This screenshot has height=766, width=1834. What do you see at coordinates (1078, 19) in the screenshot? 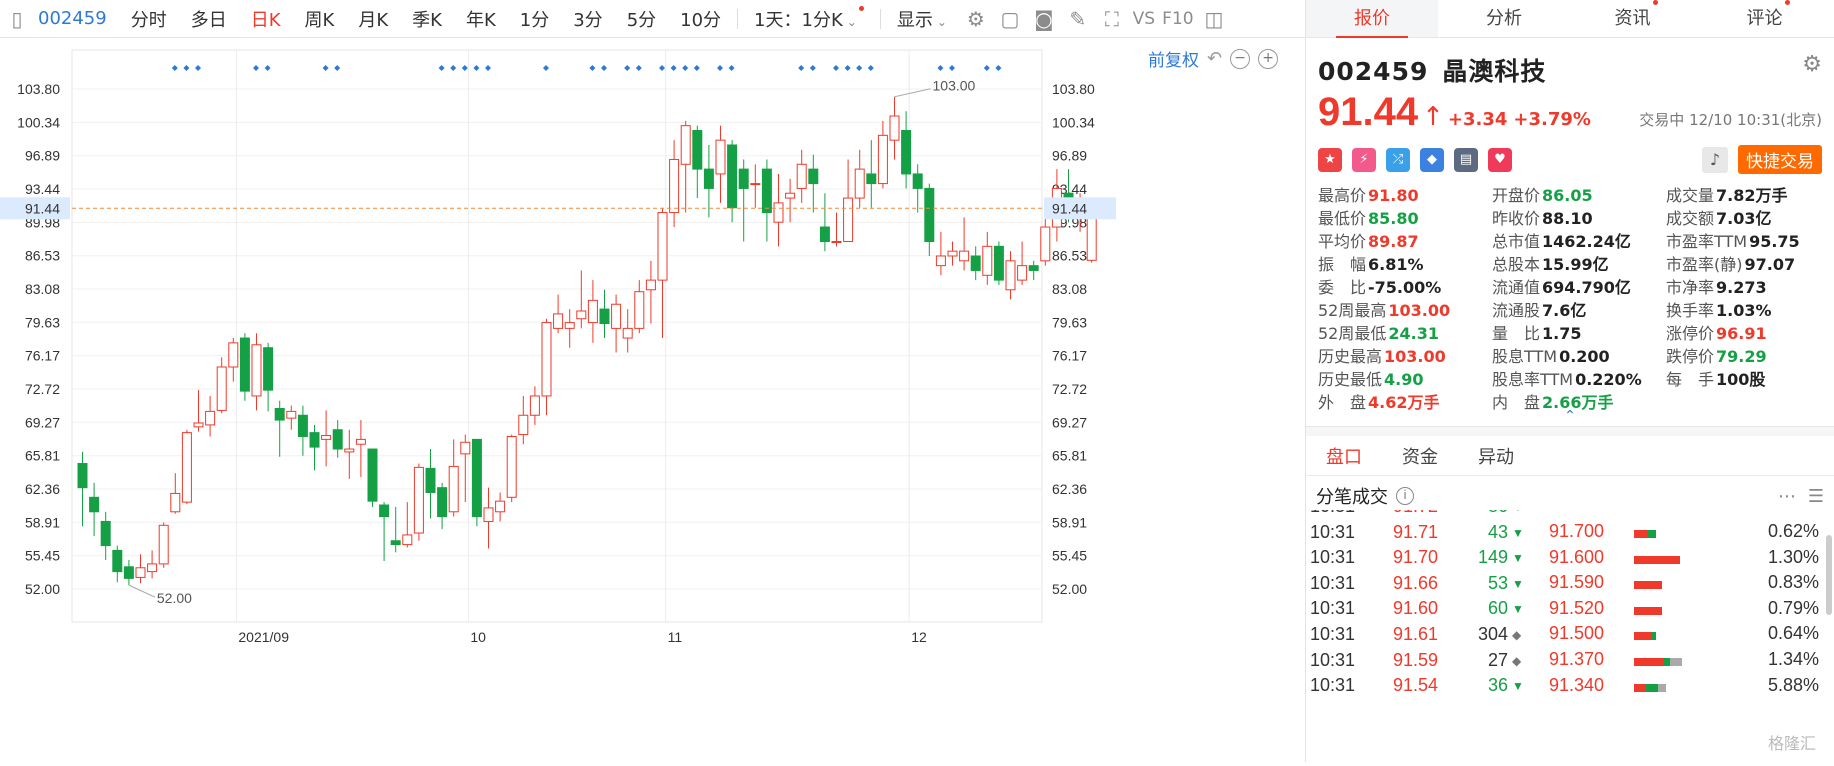
I see `pencil-icon: ✎` at bounding box center [1078, 19].